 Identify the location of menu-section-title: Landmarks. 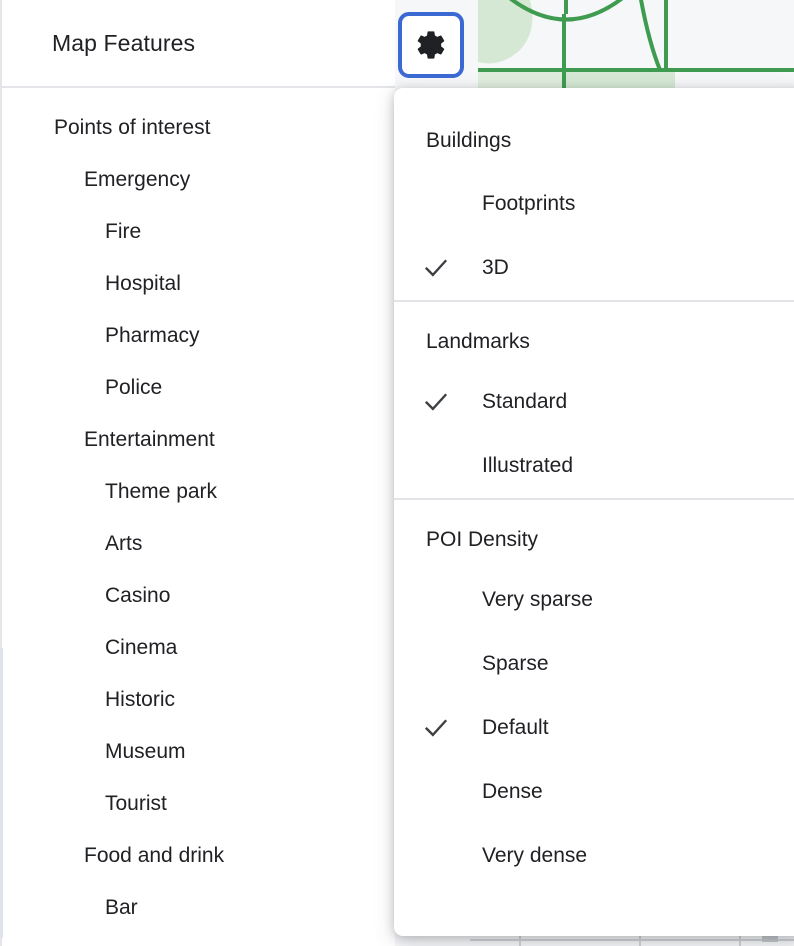
(478, 341).